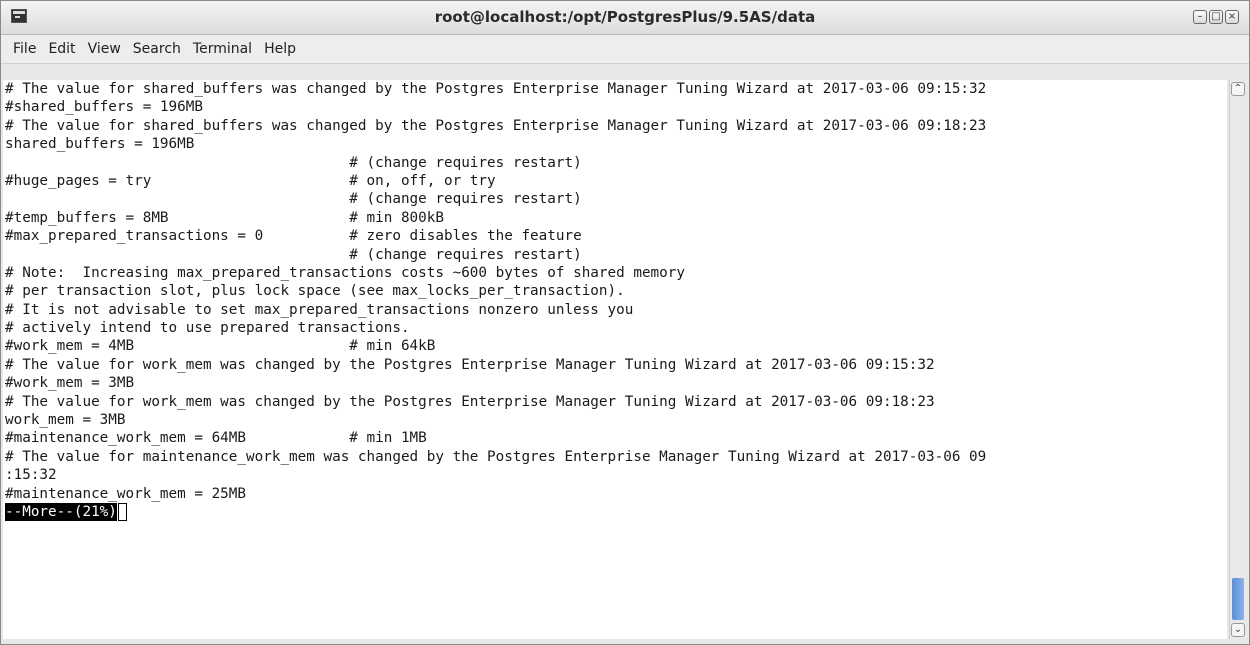 This screenshot has height=645, width=1250. Describe the element at coordinates (1238, 359) in the screenshot. I see `vertical-scrollbar: ⌃ ⌄` at that location.